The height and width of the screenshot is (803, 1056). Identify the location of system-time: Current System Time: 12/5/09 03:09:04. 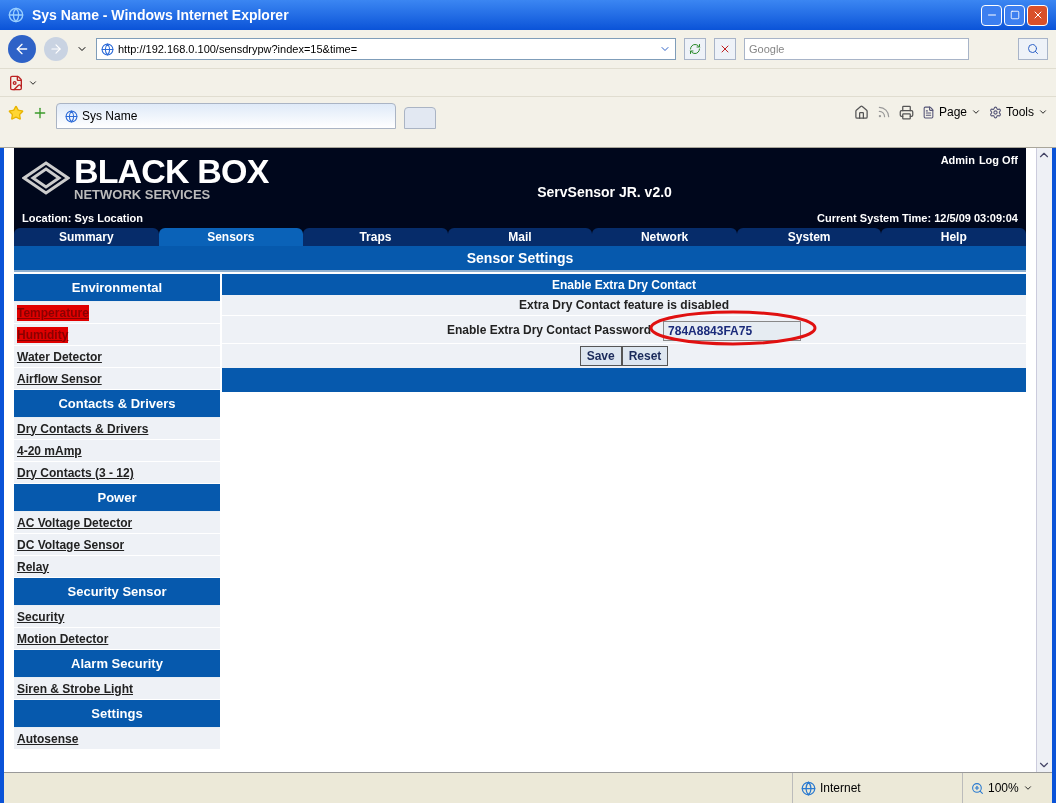
(917, 218).